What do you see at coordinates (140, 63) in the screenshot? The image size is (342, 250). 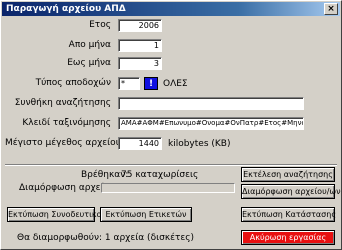 I see `to-month-field: 3` at bounding box center [140, 63].